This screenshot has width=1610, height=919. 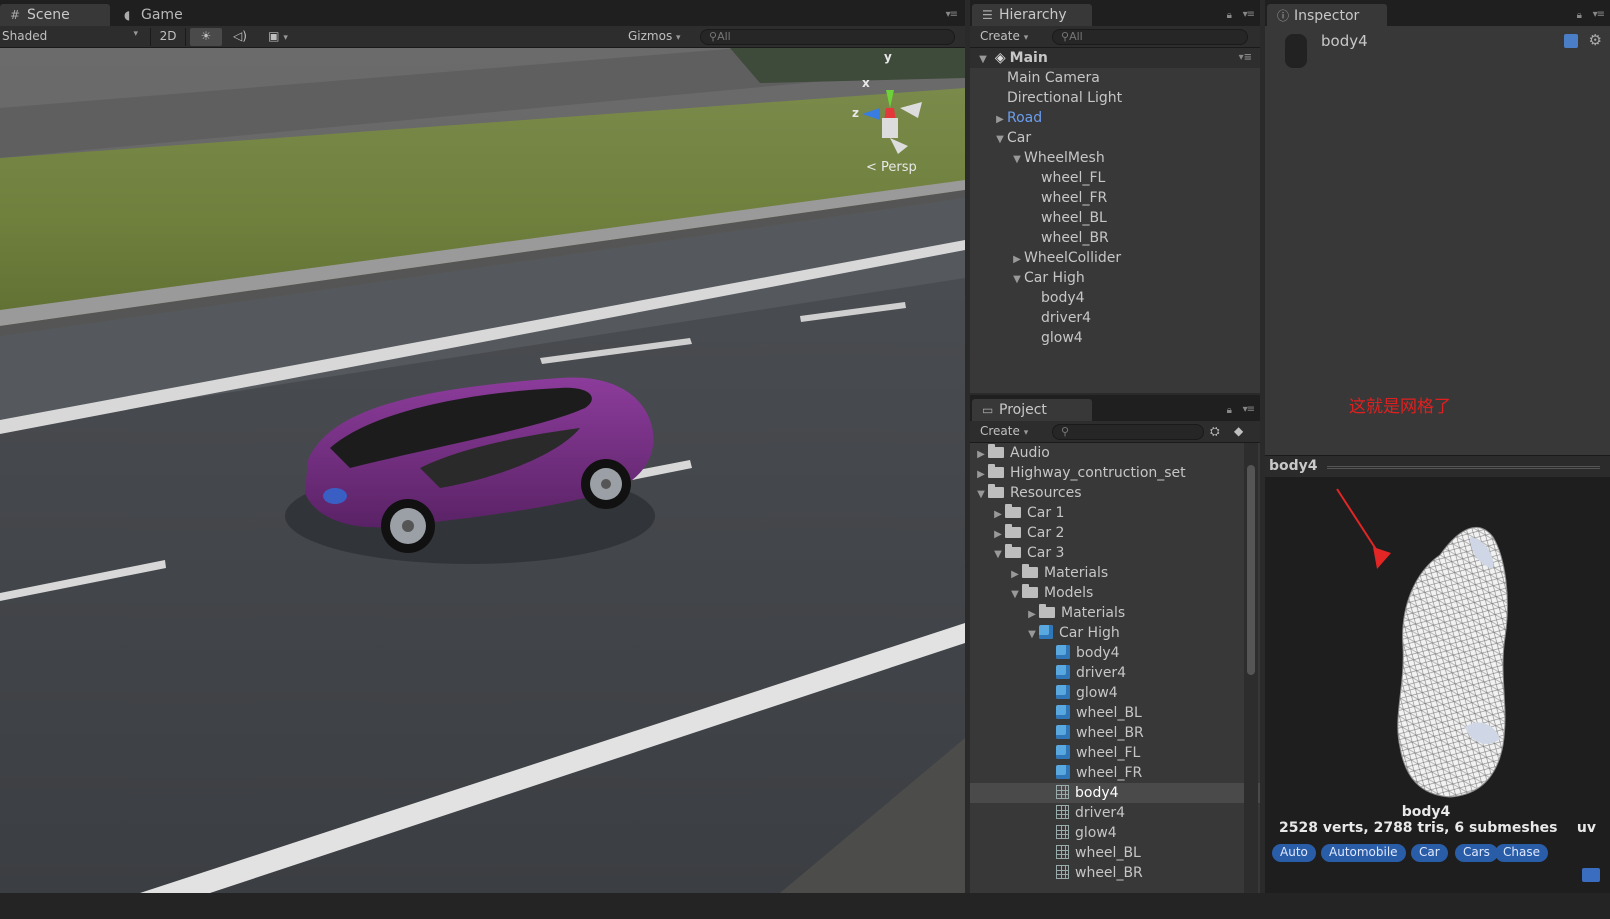 I want to click on project-item: ▶ Car 2, so click(x=1115, y=533).